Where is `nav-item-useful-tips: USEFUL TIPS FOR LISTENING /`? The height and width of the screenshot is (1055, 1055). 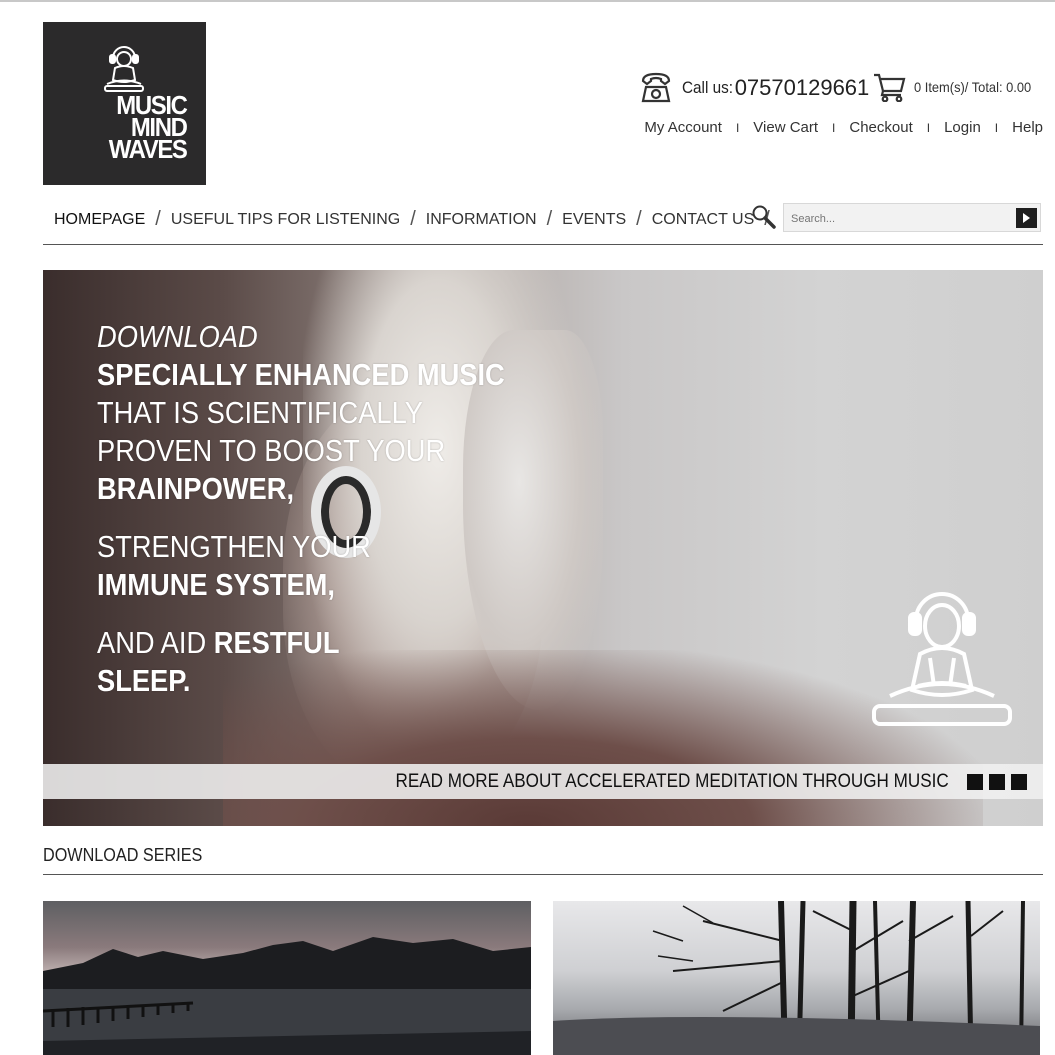 nav-item-useful-tips: USEFUL TIPS FOR LISTENING / is located at coordinates (298, 219).